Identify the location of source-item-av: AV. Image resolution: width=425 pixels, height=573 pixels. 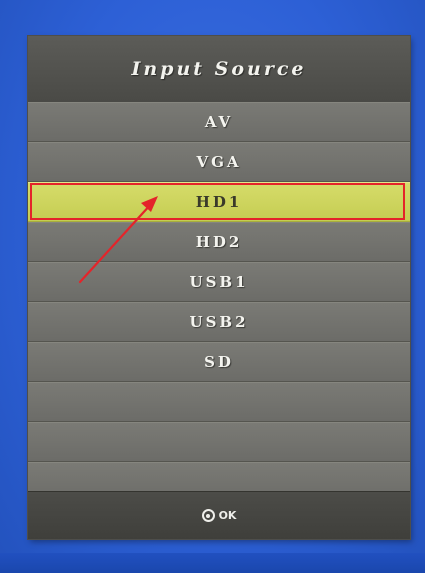
(219, 122).